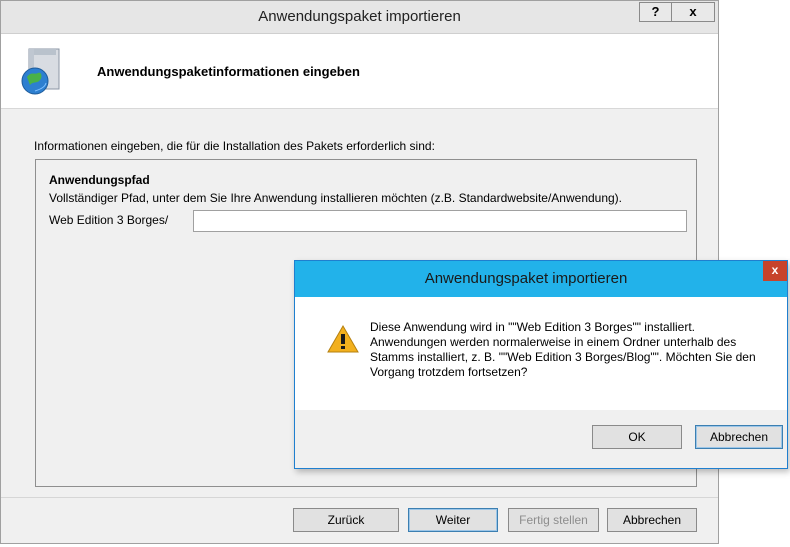 This screenshot has width=790, height=547. What do you see at coordinates (739, 437) in the screenshot?
I see `dialog-cancel-button: Abbrechen` at bounding box center [739, 437].